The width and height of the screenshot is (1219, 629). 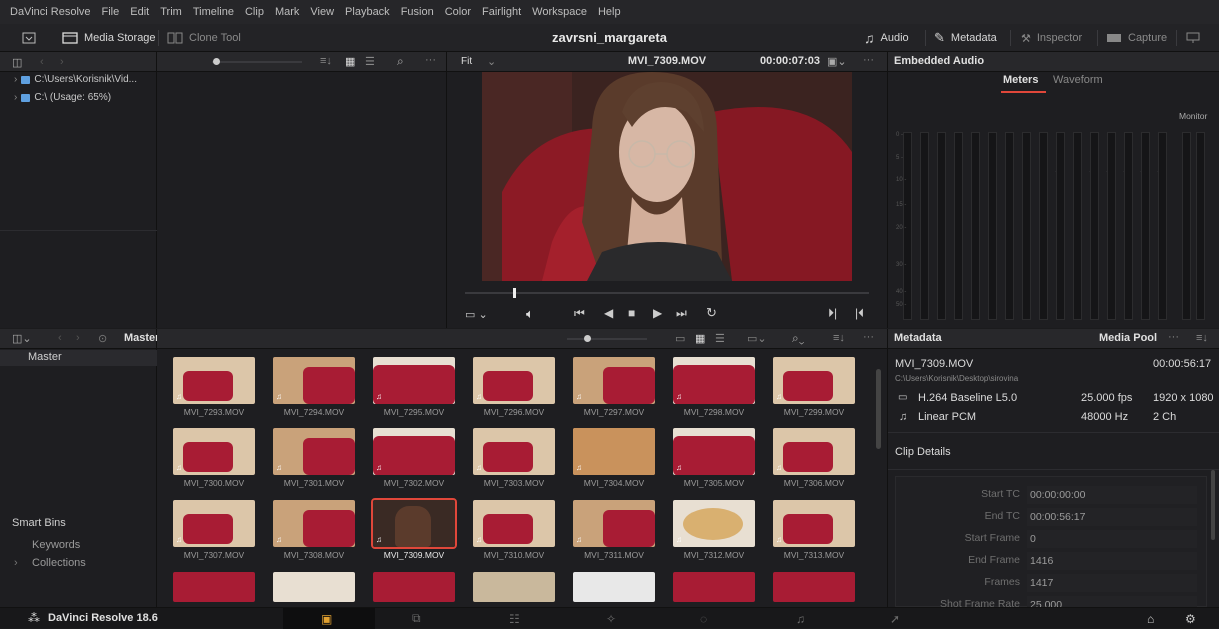 What do you see at coordinates (400, 61) in the screenshot?
I see `search-icon: ⌕` at bounding box center [400, 61].